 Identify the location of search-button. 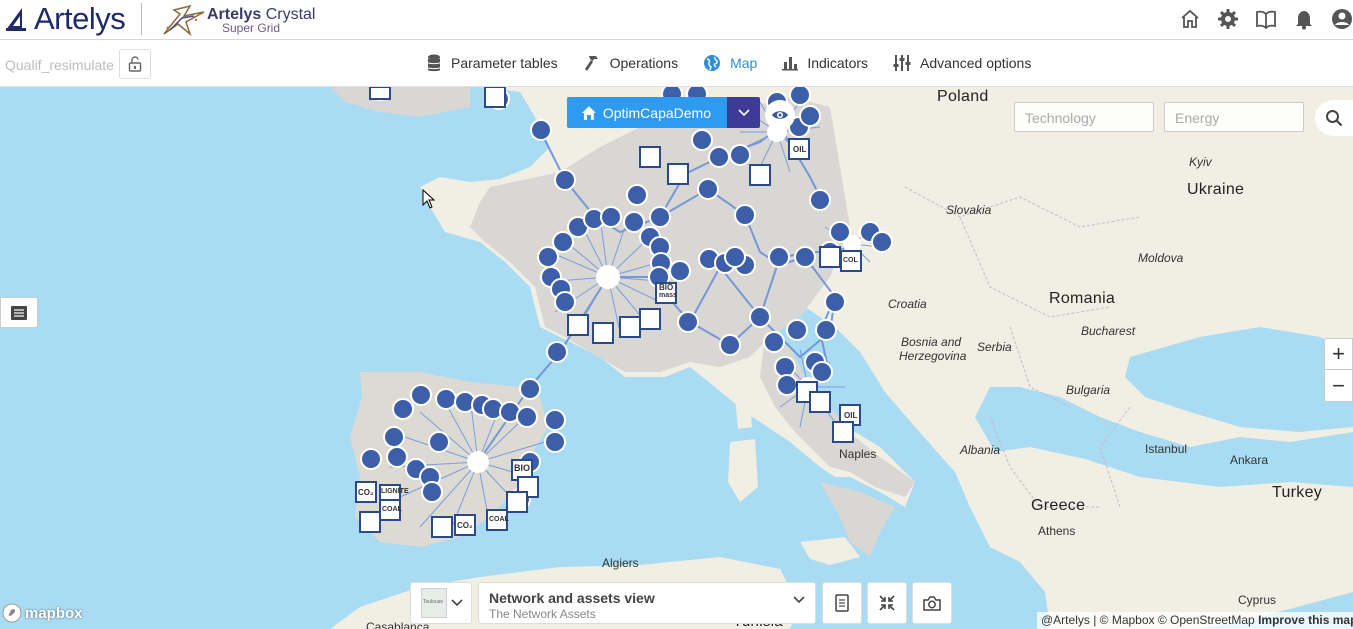
(1334, 118).